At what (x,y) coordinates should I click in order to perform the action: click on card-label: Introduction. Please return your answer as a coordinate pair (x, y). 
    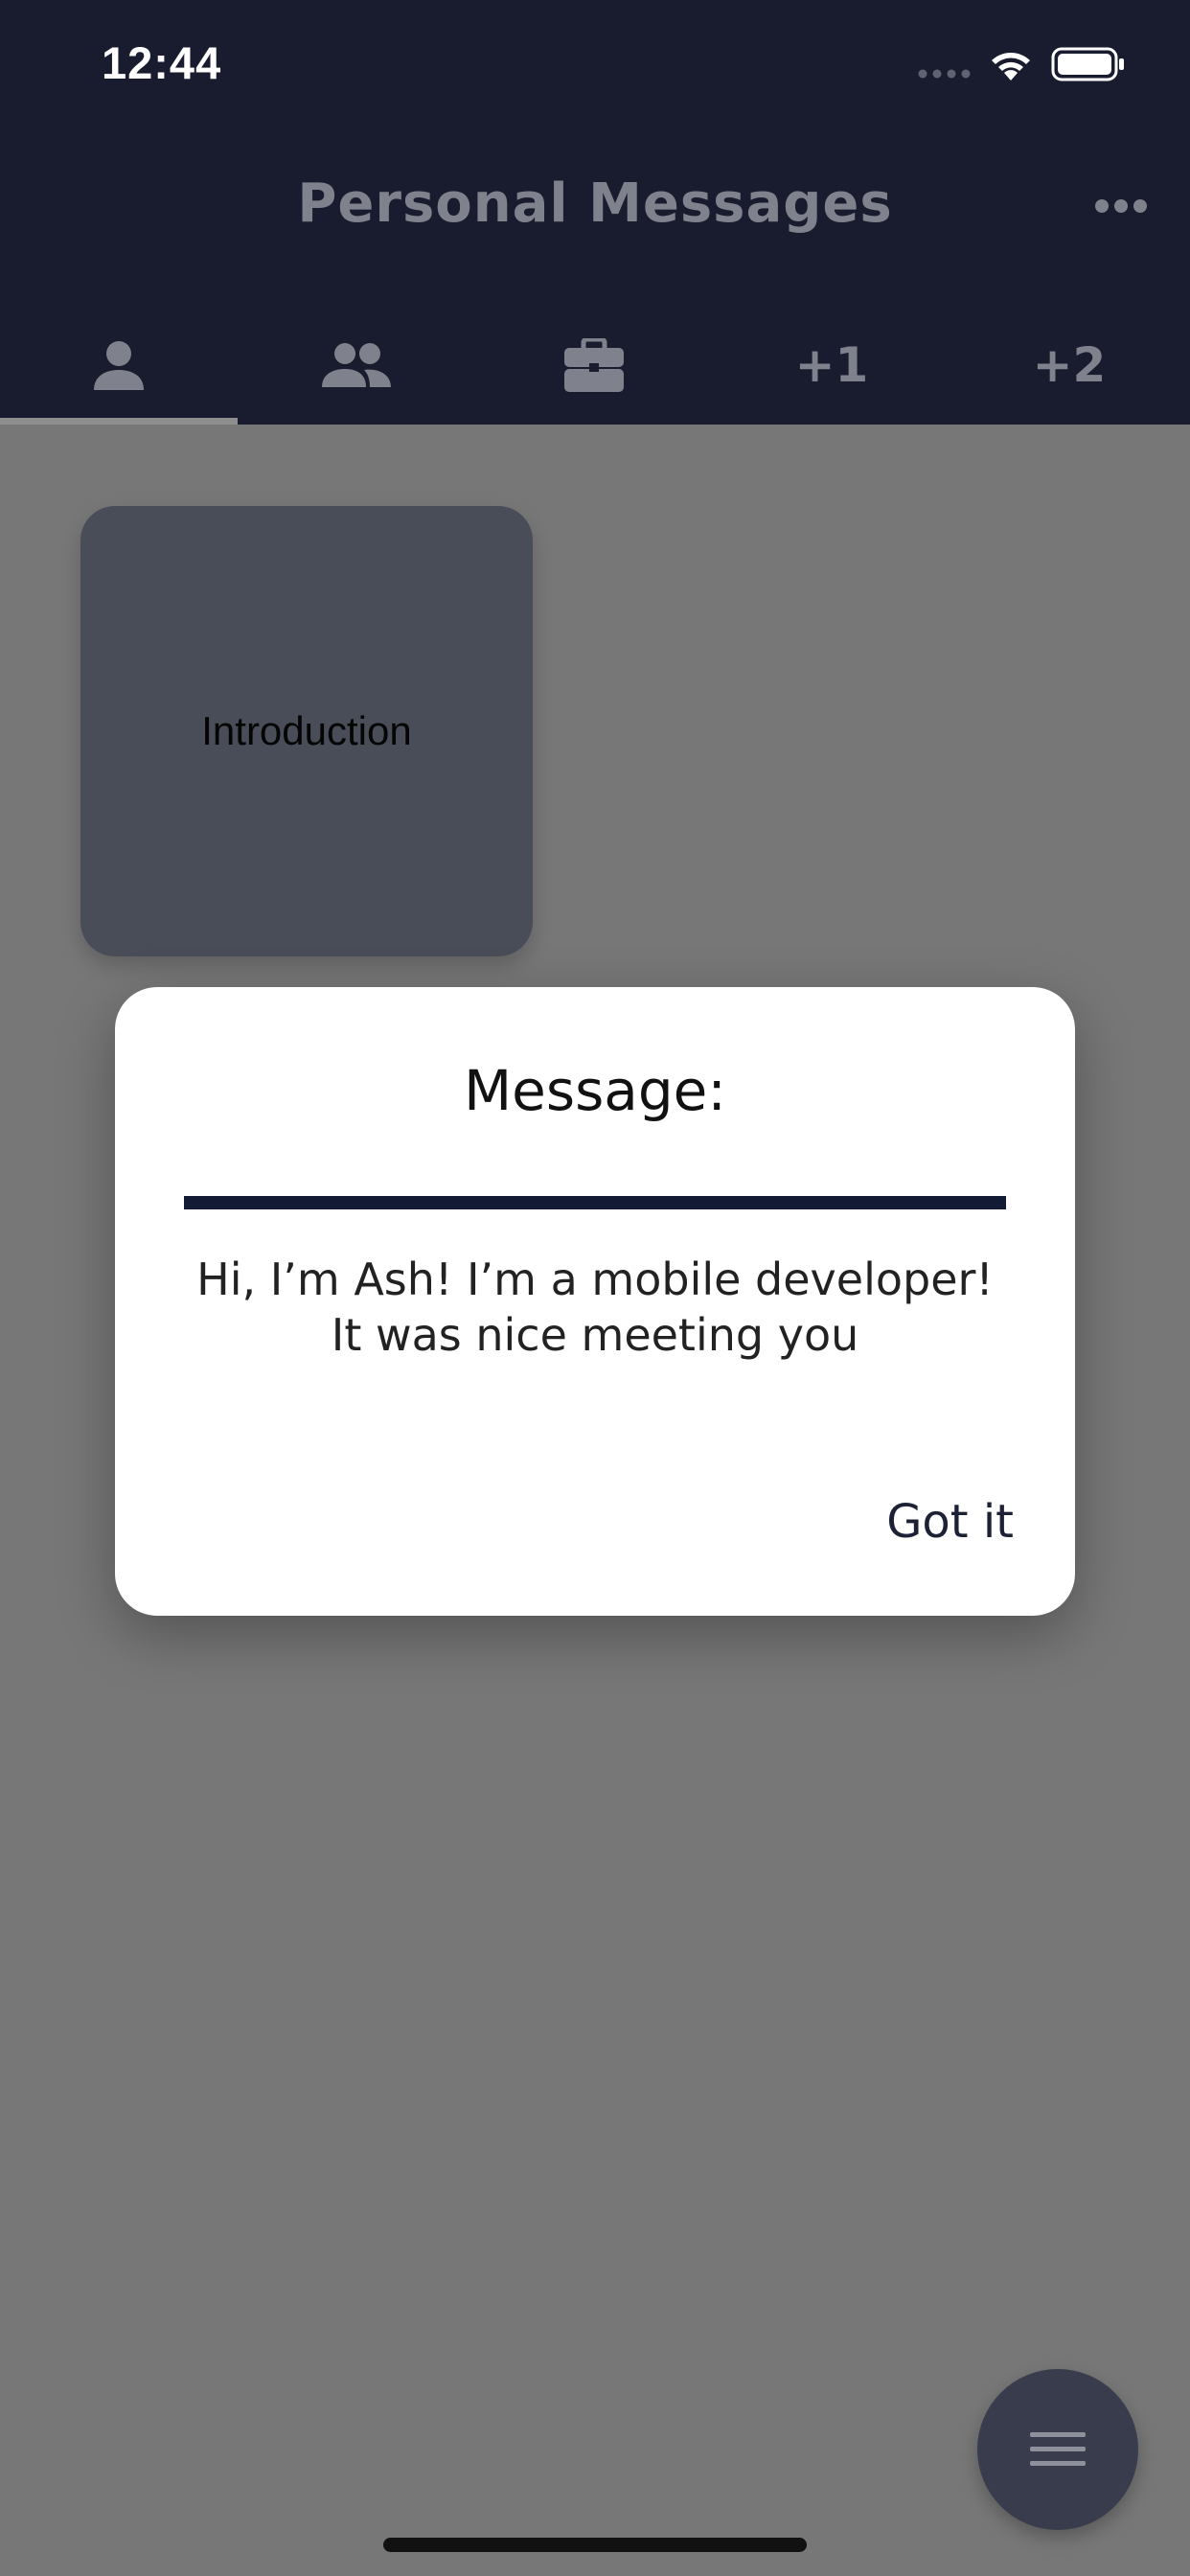
    Looking at the image, I should click on (307, 730).